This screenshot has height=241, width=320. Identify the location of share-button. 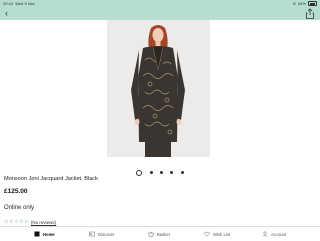
(310, 13).